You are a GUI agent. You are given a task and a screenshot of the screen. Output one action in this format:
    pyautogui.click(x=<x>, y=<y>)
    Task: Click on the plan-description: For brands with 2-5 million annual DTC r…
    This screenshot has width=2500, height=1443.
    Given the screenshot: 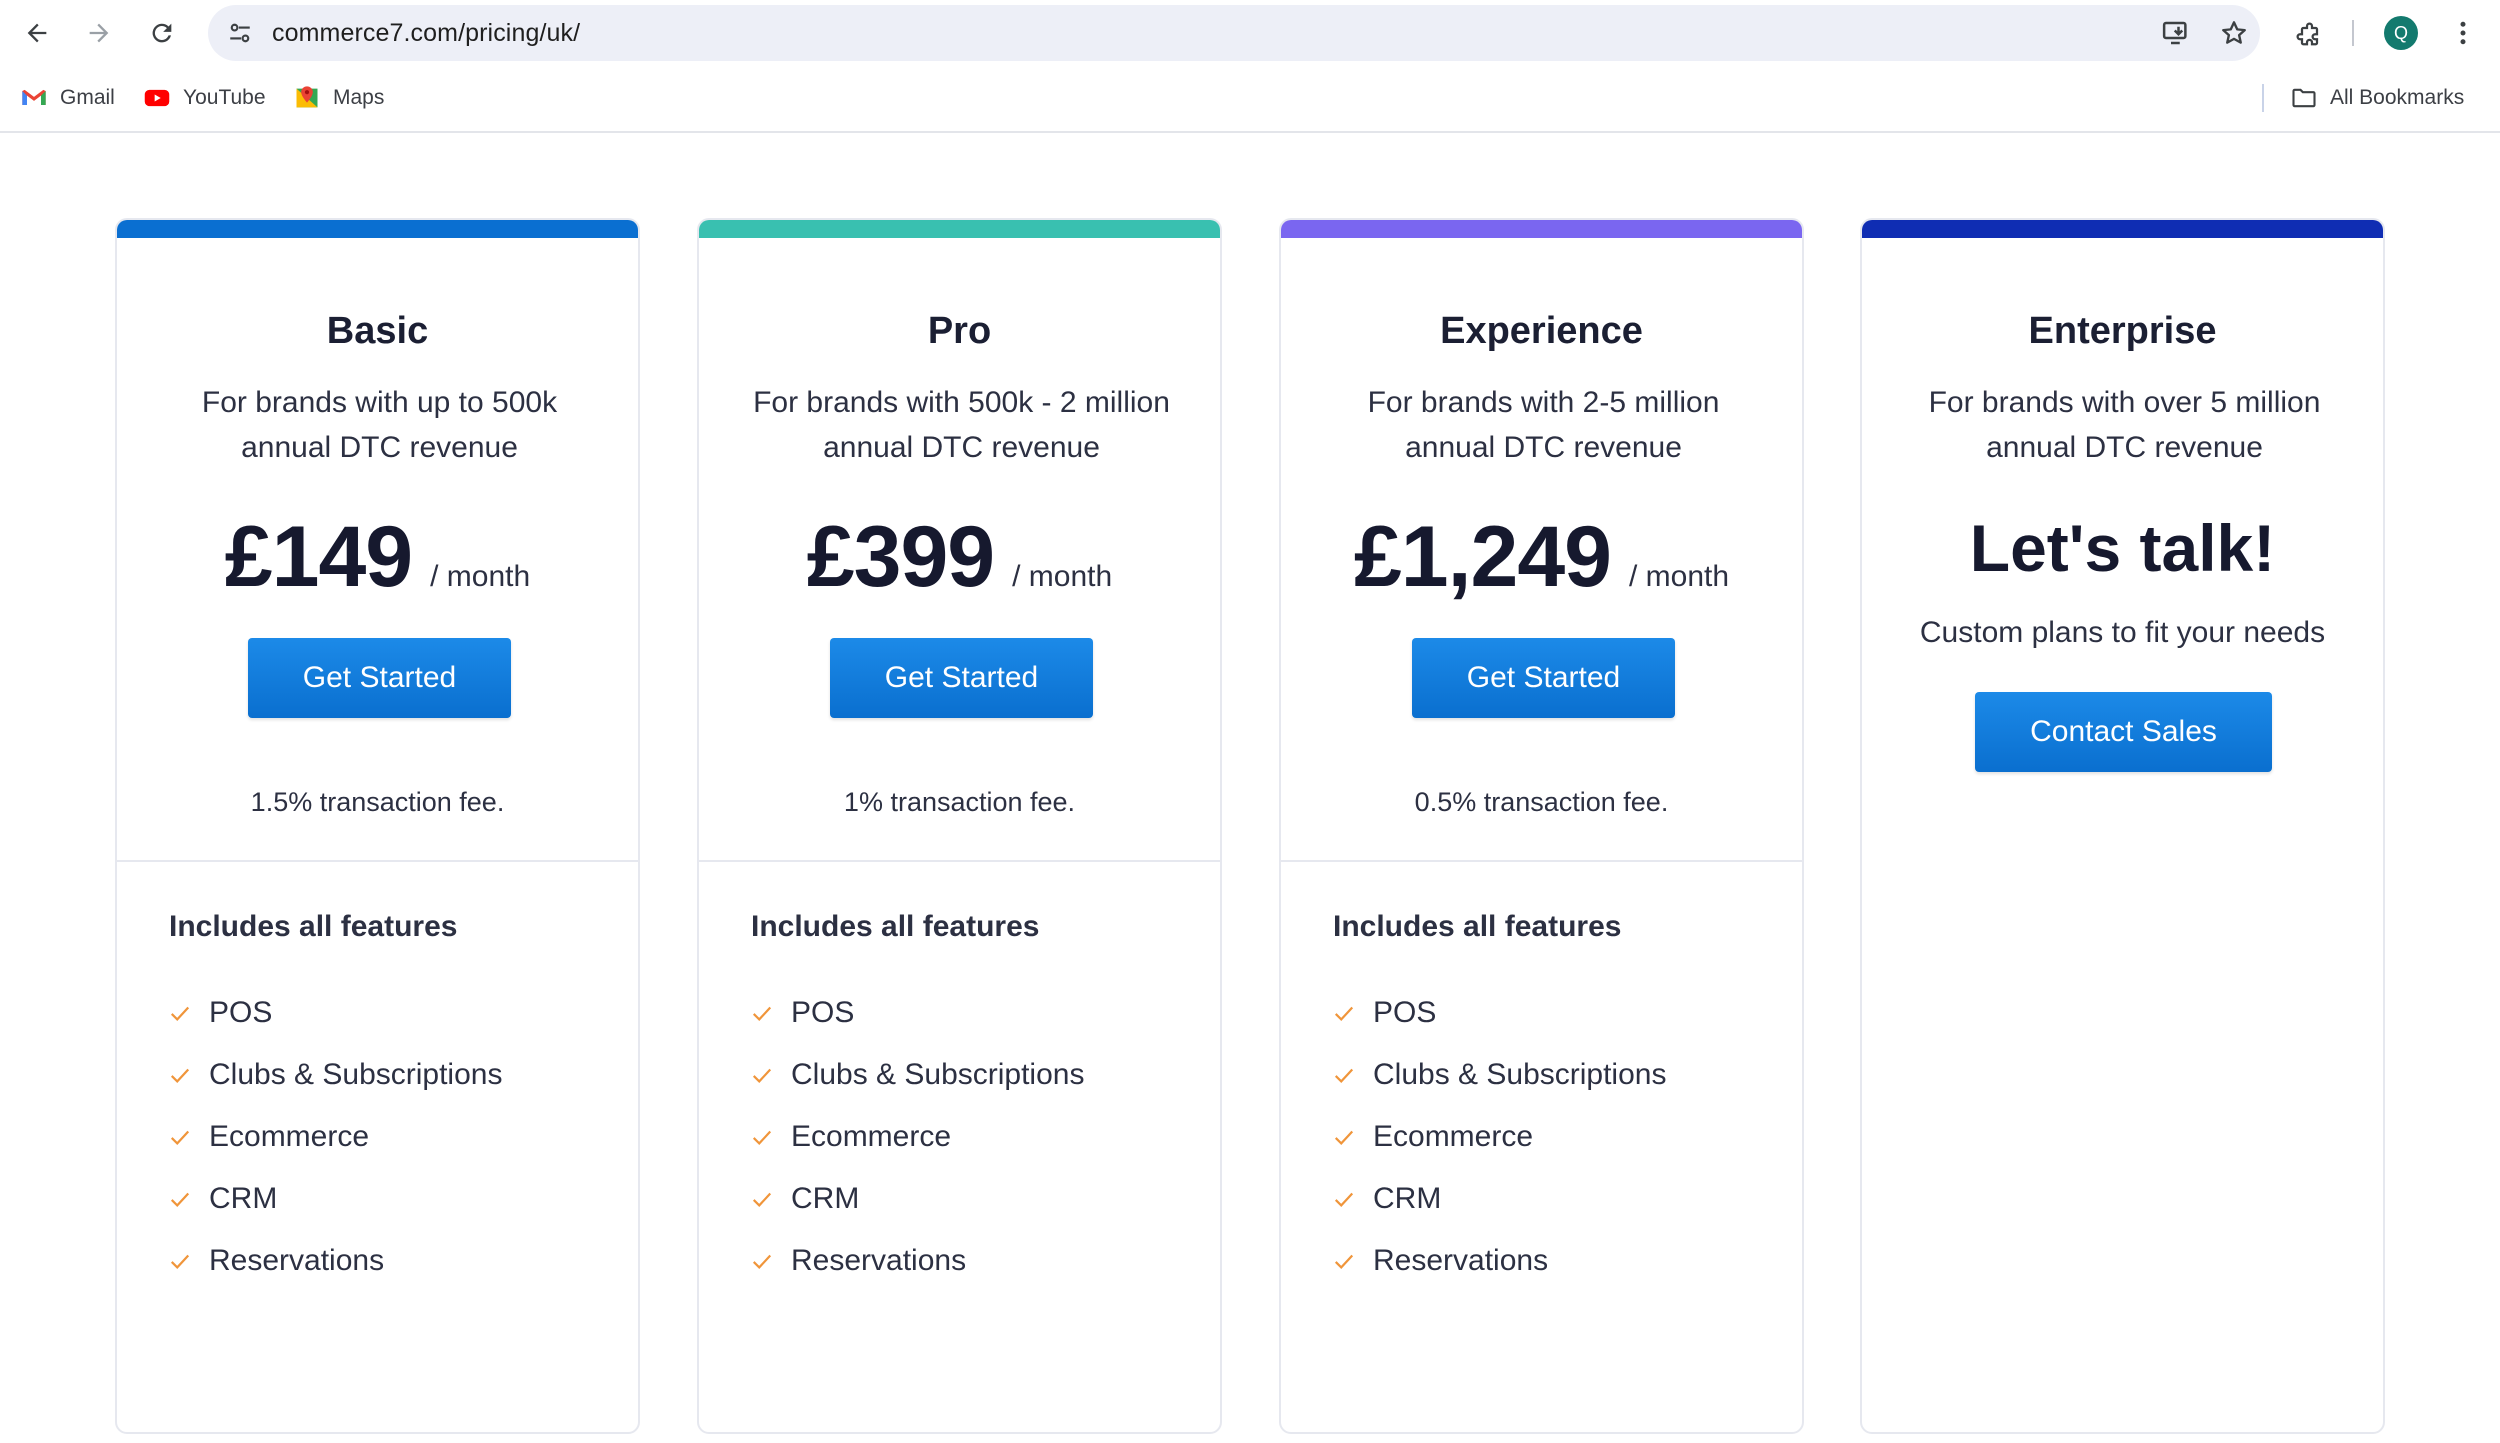 What is the action you would take?
    pyautogui.click(x=1543, y=425)
    